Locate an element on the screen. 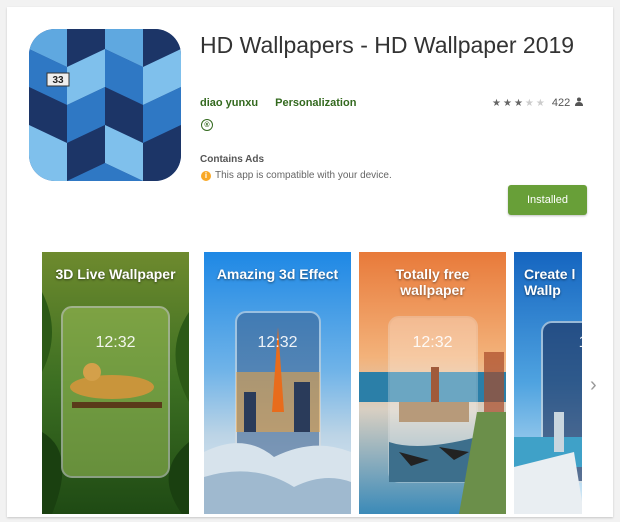  rated-icon: ® is located at coordinates (207, 125).